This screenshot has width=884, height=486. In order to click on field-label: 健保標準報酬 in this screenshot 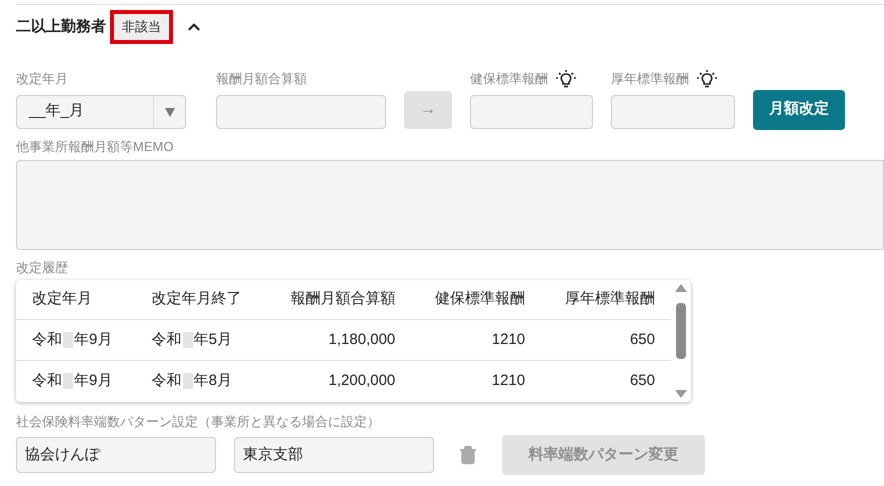, I will do `click(509, 79)`.